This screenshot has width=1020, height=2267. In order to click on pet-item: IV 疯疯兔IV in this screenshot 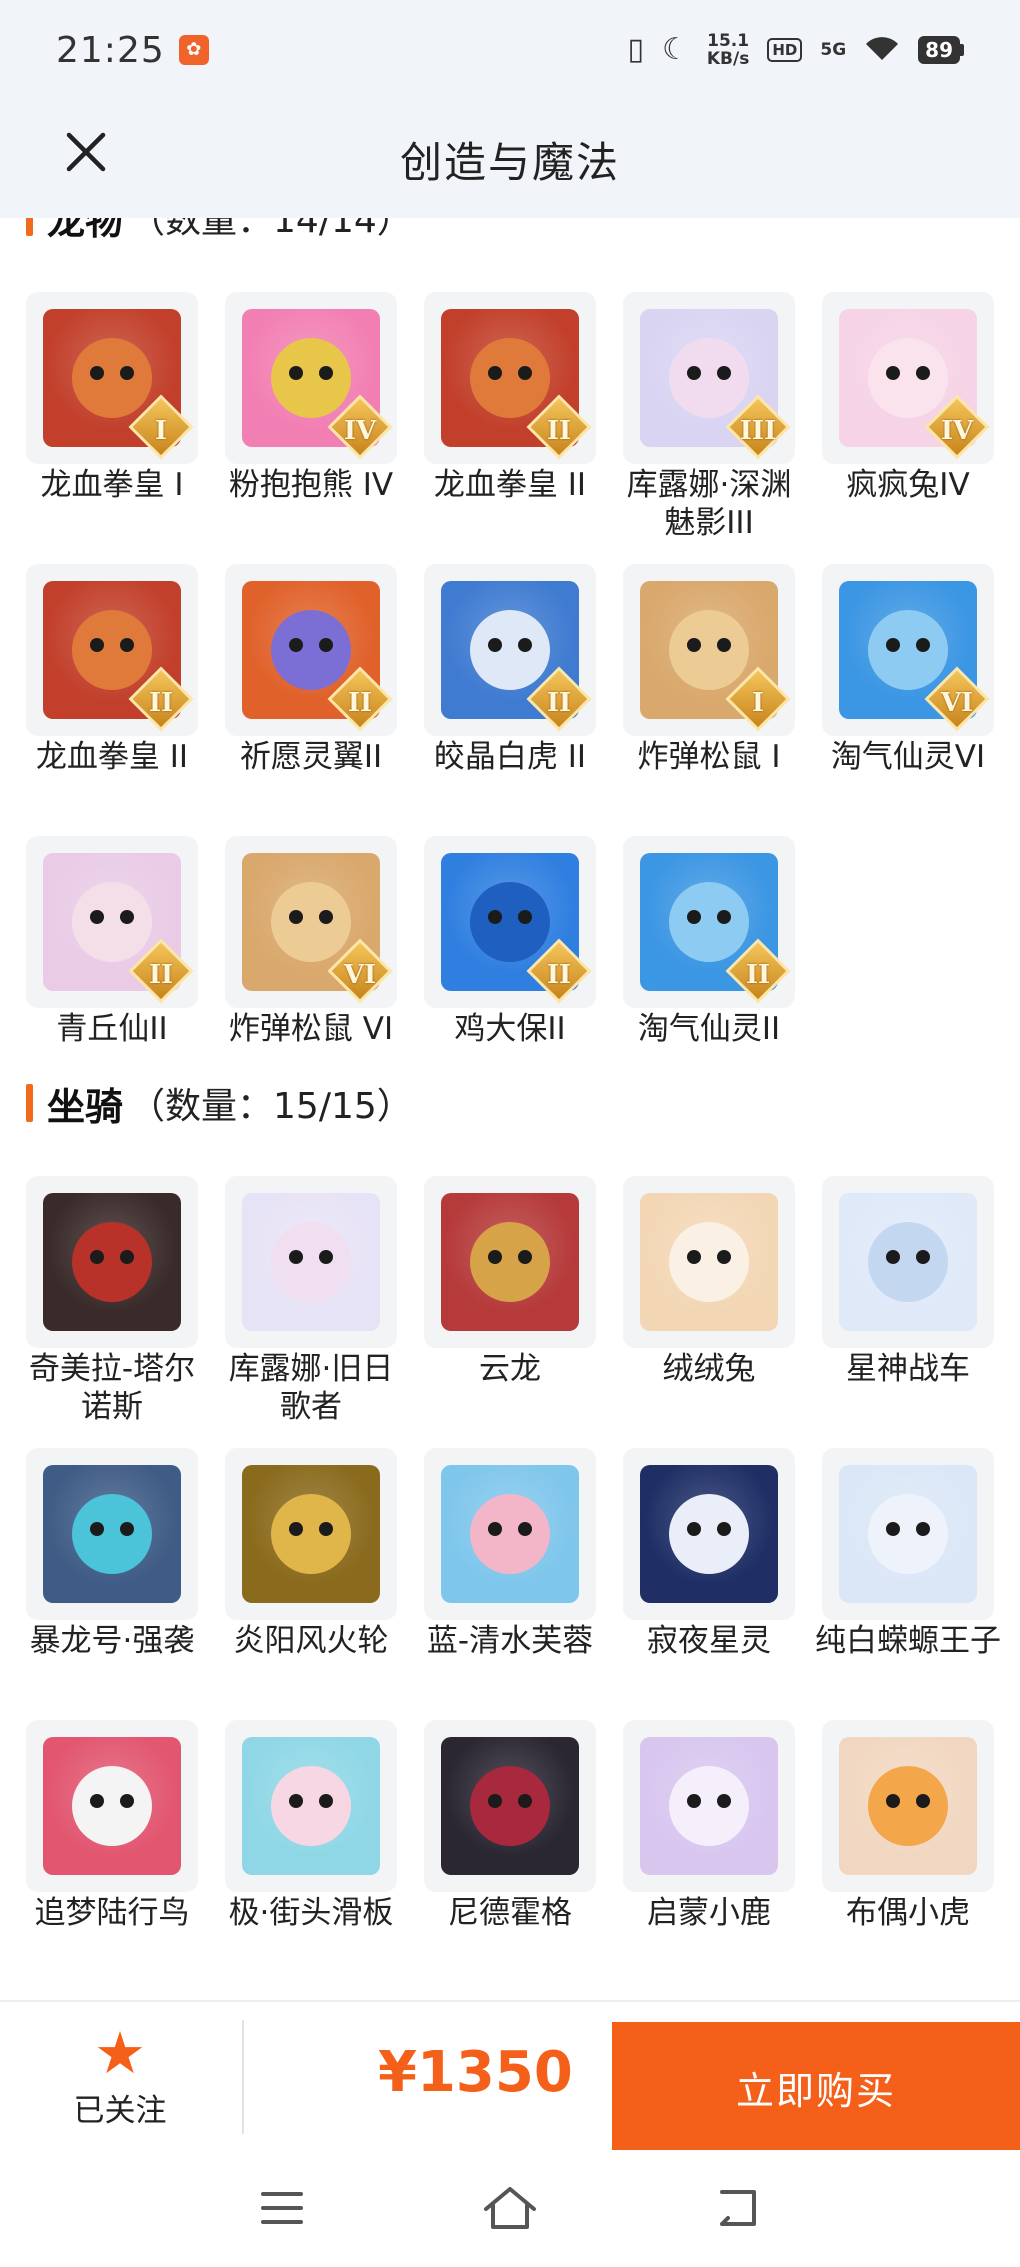, I will do `click(908, 428)`.